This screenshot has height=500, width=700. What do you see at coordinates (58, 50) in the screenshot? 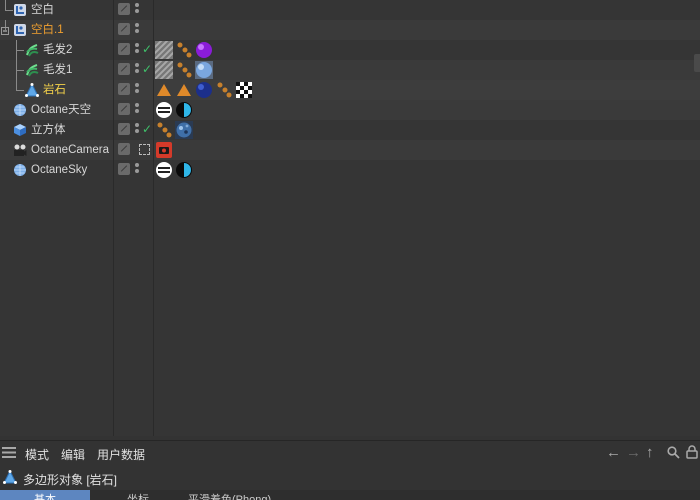
I see `object-name: 毛发2` at bounding box center [58, 50].